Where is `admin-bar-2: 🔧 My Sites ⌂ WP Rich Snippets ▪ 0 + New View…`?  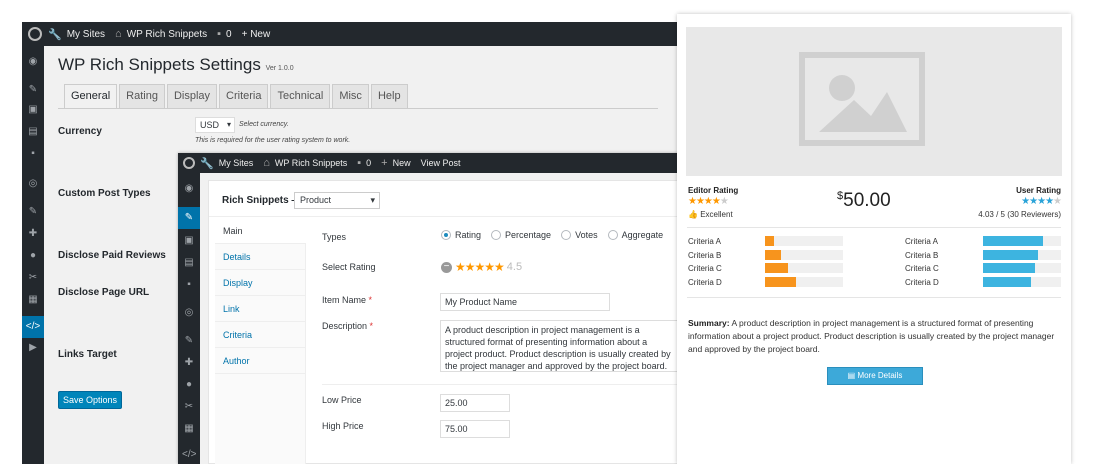 admin-bar-2: 🔧 My Sites ⌂ WP Rich Snippets ▪ 0 + New View… is located at coordinates (428, 163).